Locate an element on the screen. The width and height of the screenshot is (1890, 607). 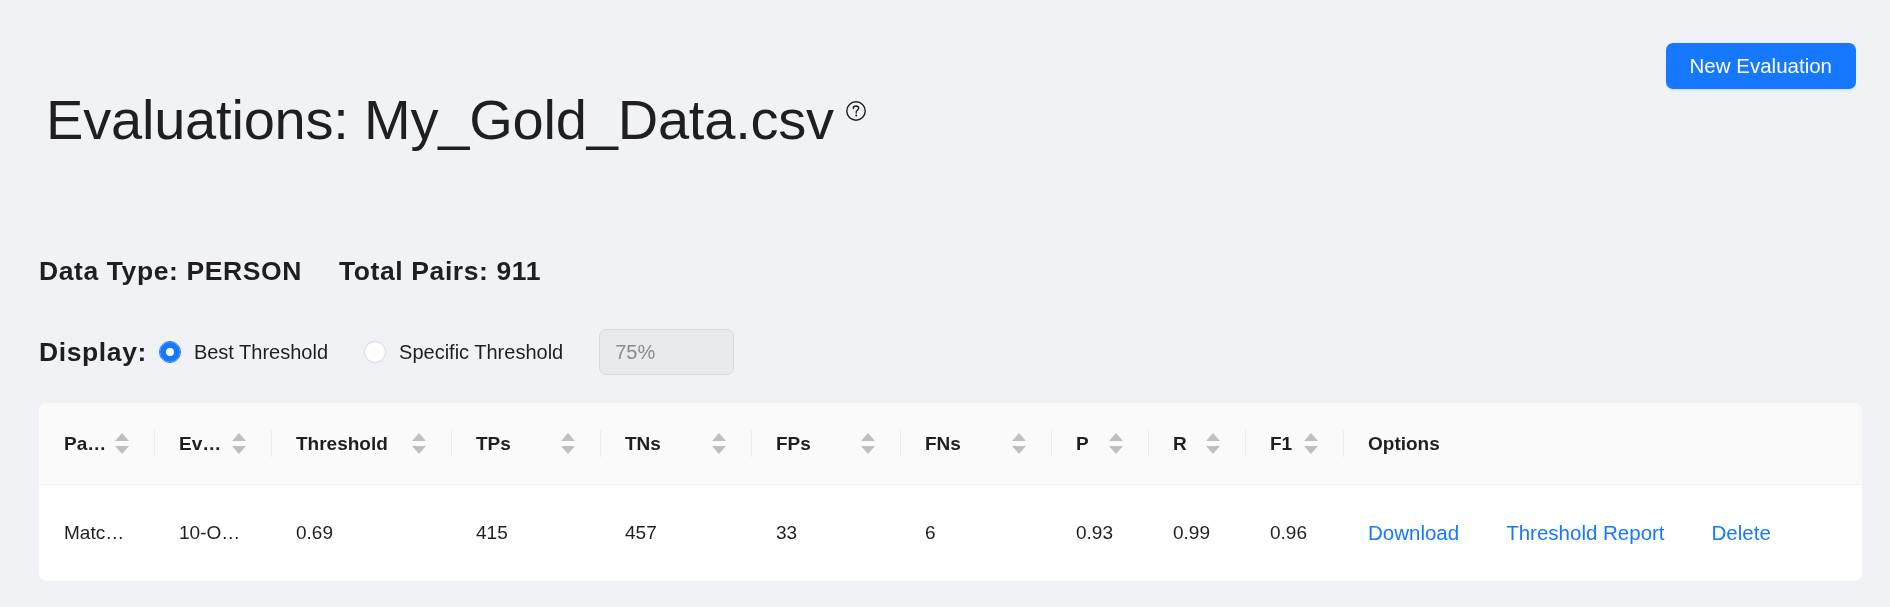
table-cell: 0.93 is located at coordinates (1094, 533).